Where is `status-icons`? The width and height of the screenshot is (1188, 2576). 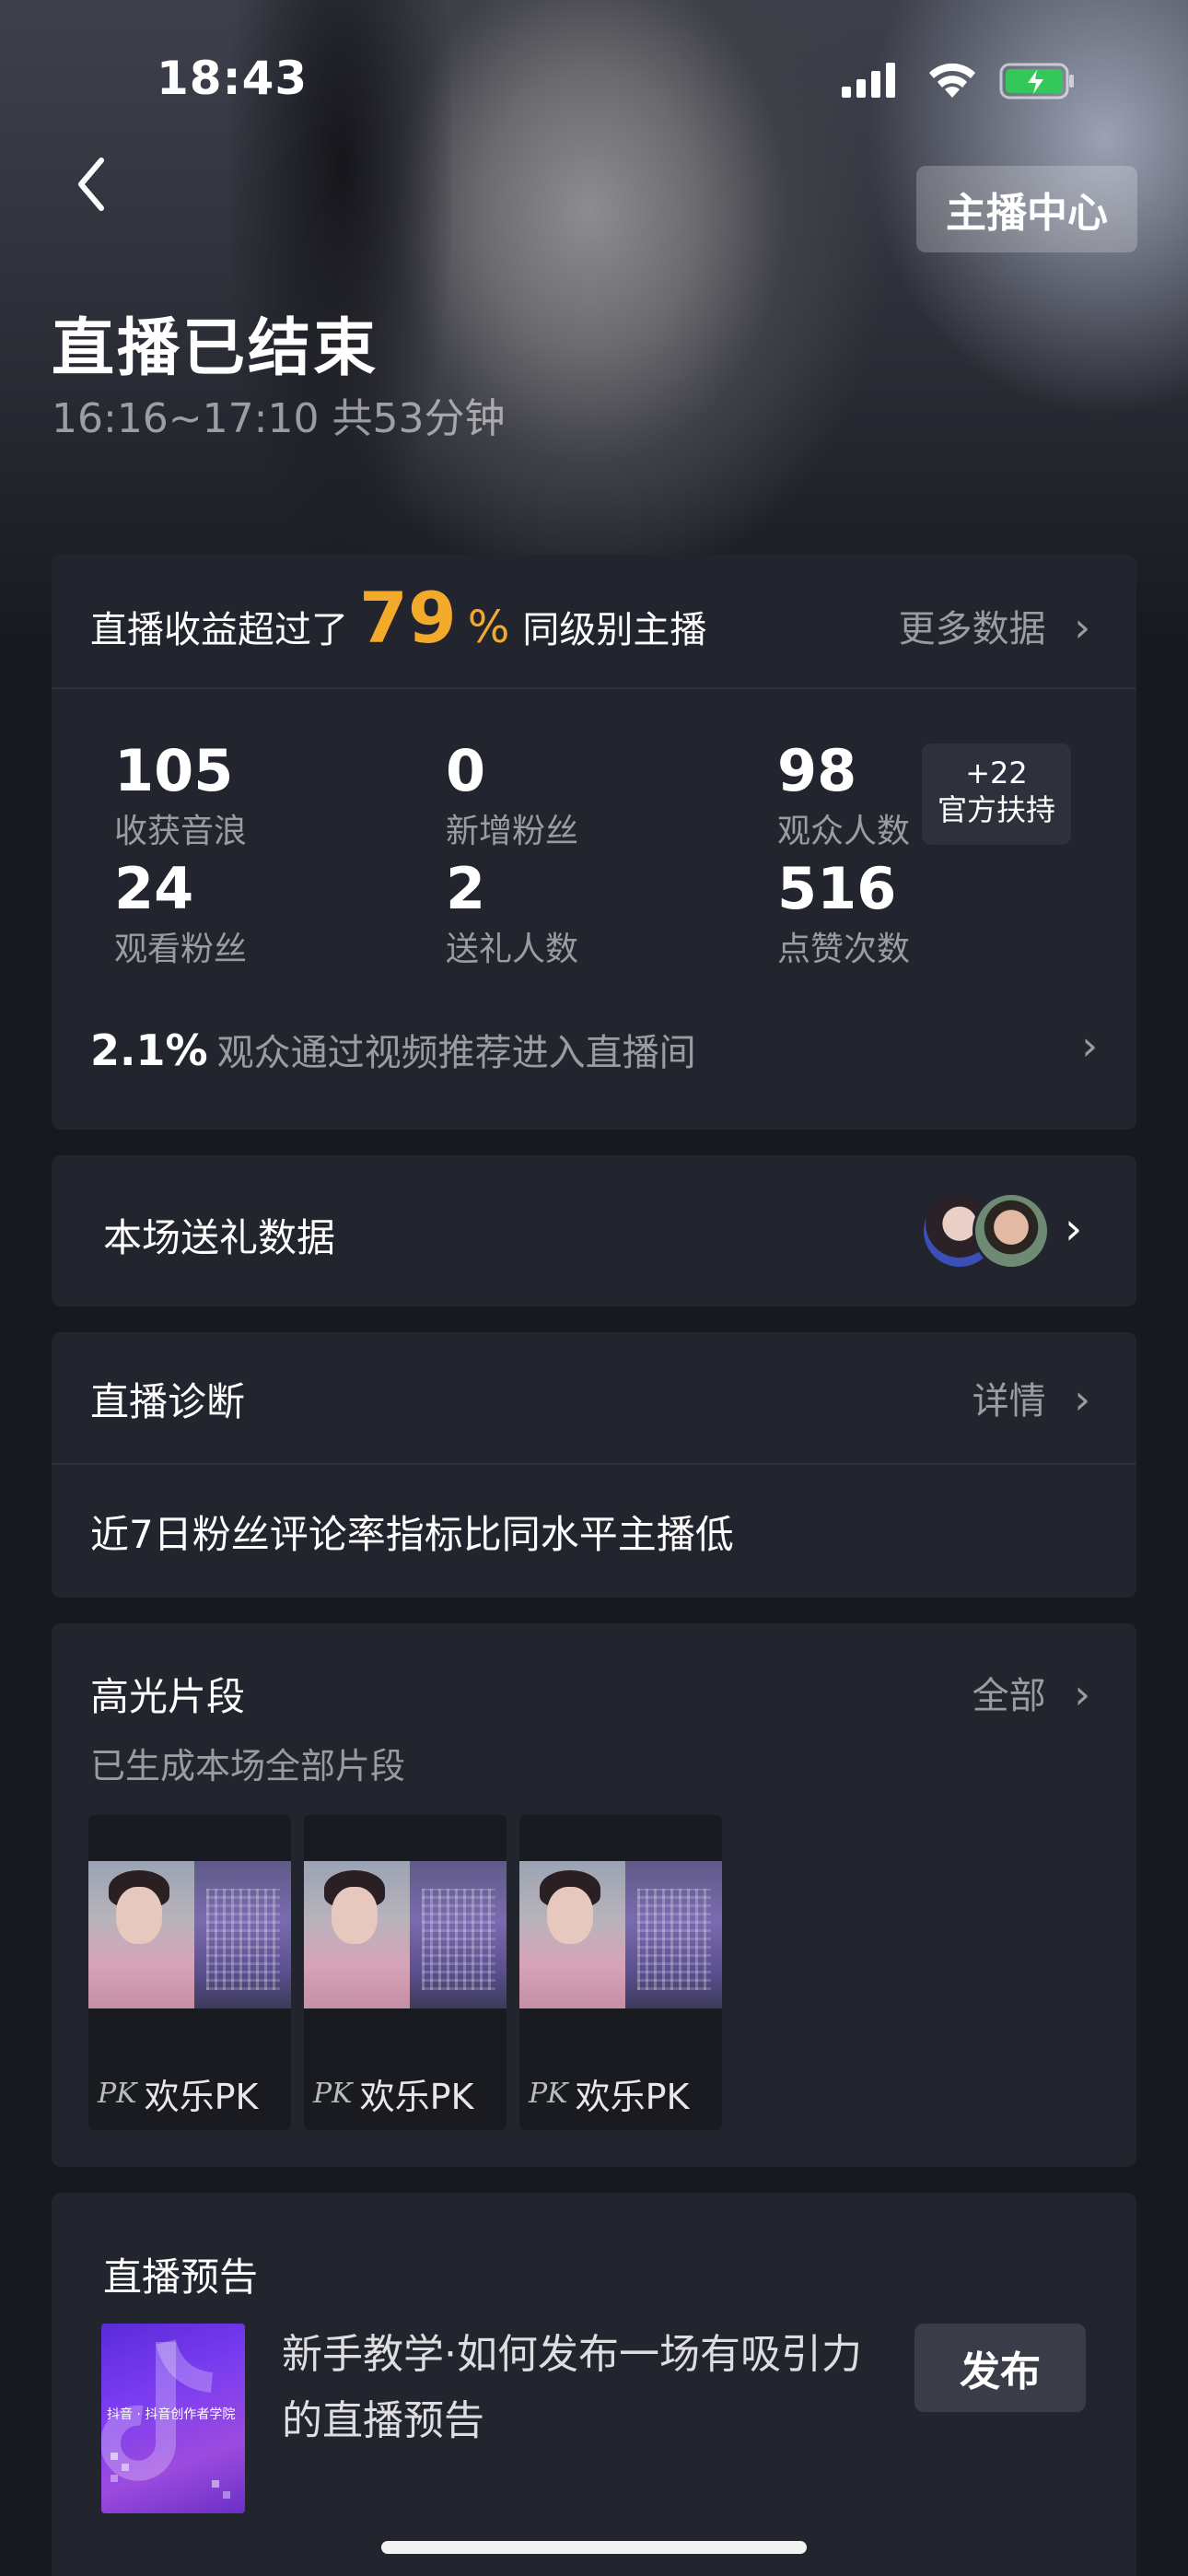
status-icons is located at coordinates (959, 83).